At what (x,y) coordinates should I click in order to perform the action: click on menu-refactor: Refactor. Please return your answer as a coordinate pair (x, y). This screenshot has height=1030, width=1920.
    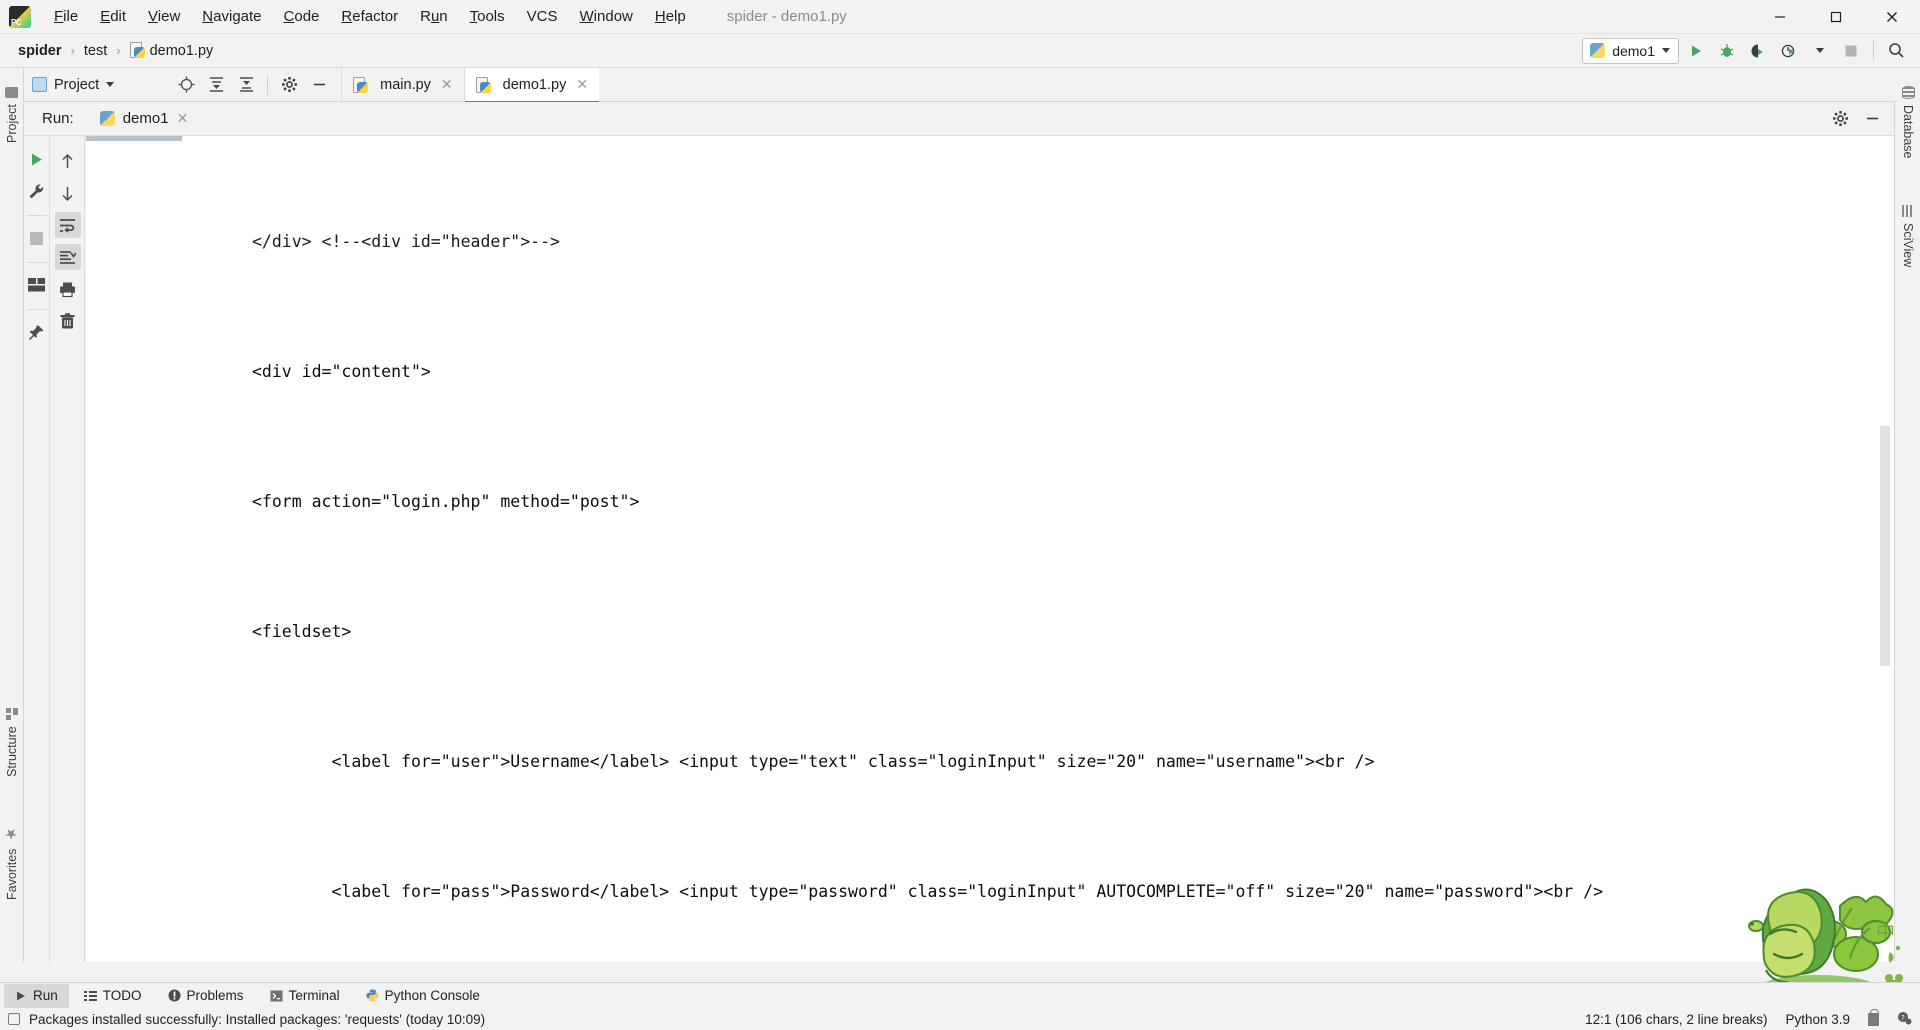
    Looking at the image, I should click on (369, 16).